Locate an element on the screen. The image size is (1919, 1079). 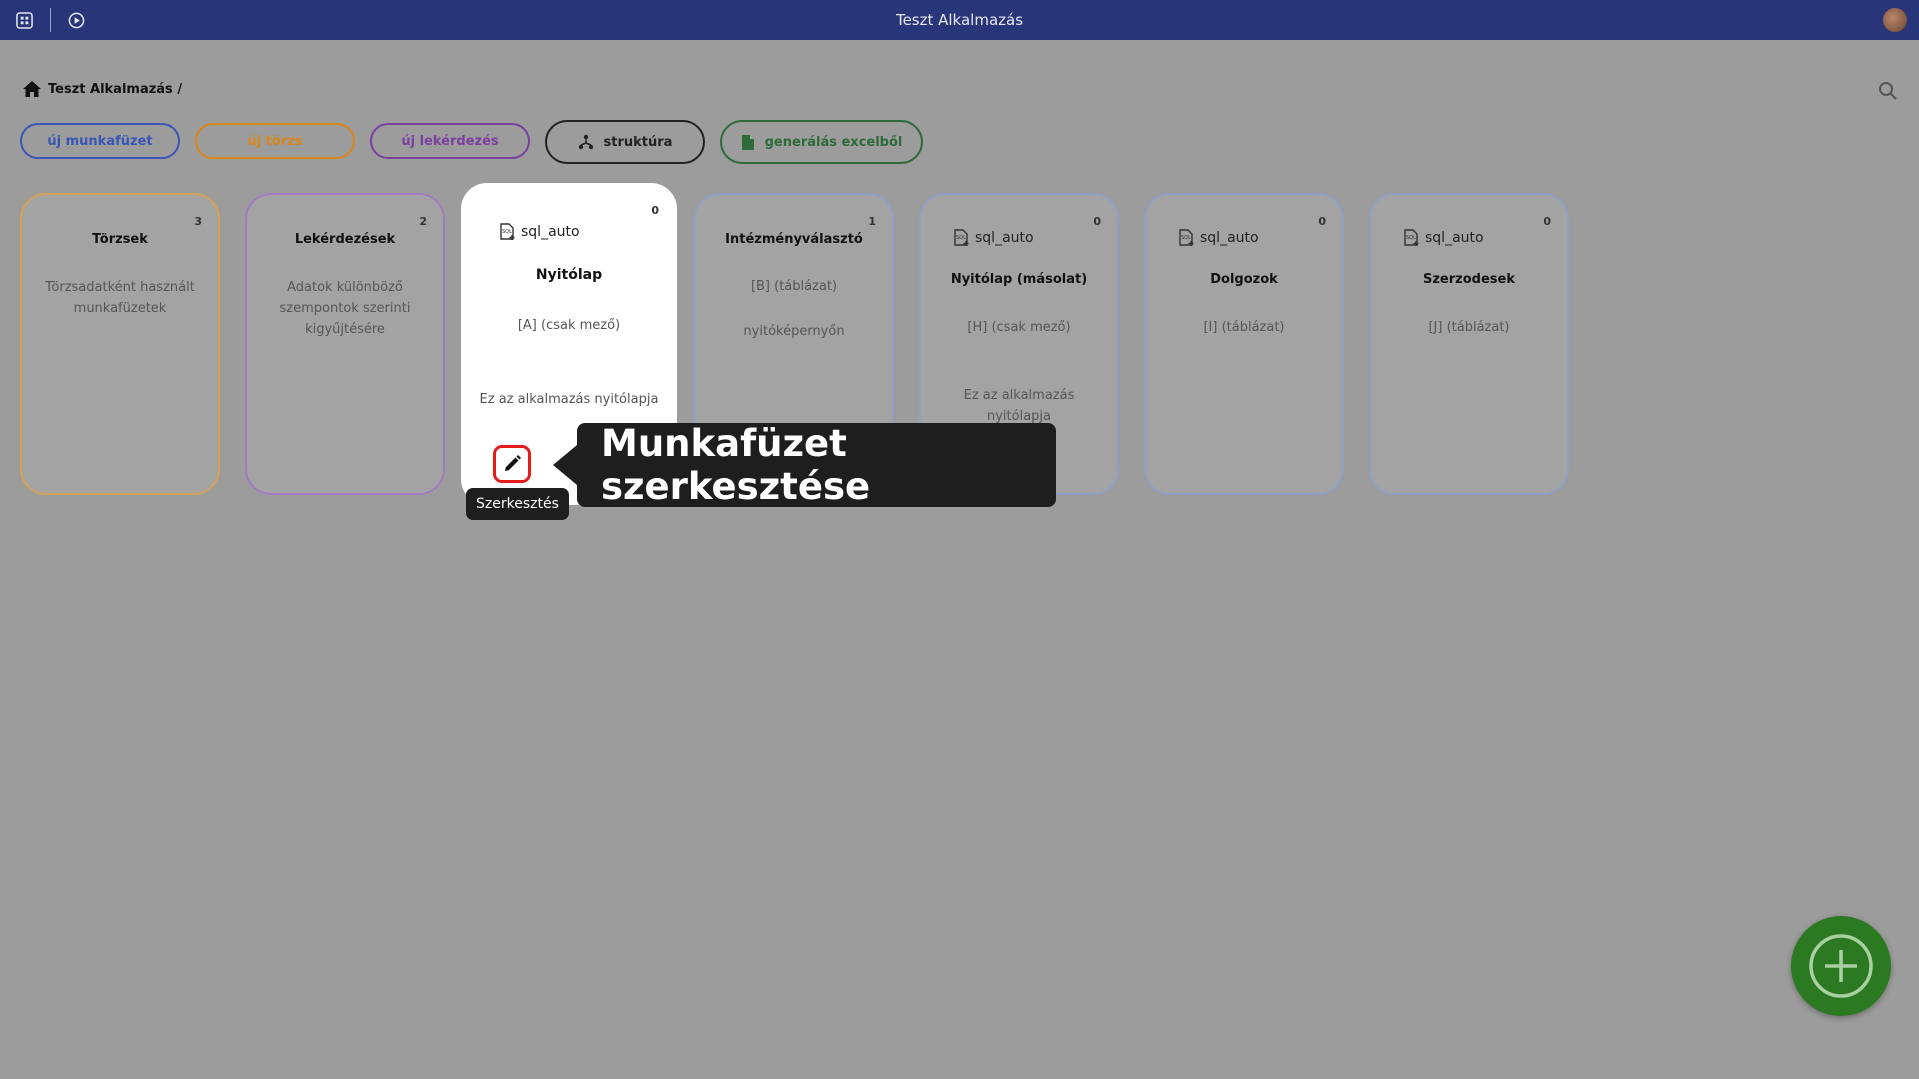
card-count: 2 is located at coordinates (423, 221).